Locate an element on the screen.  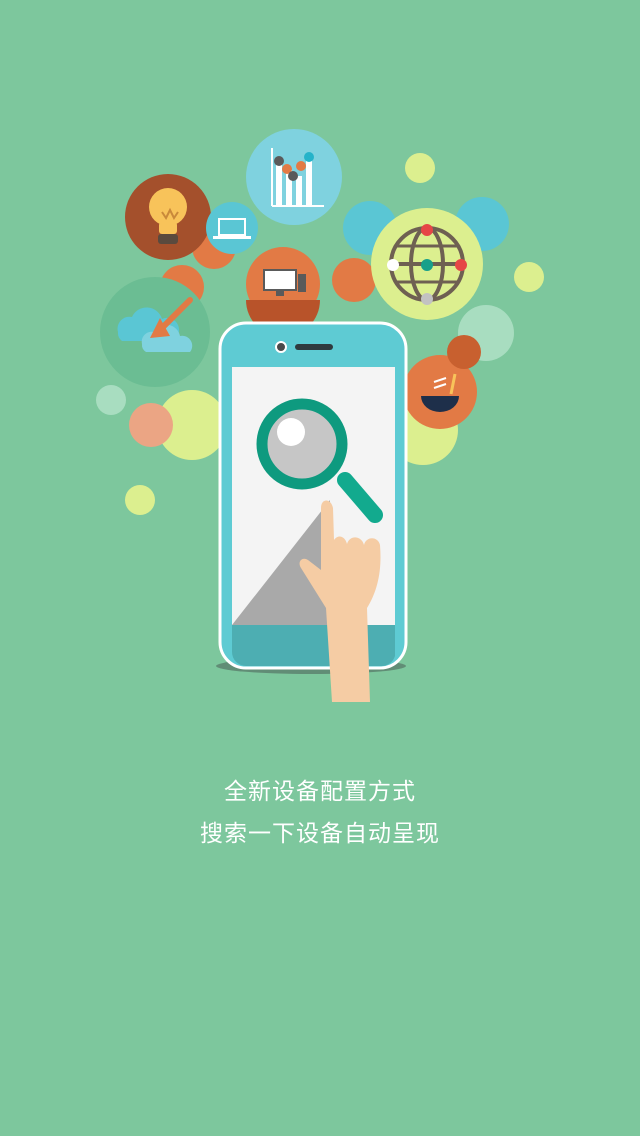
globe-network-icon is located at coordinates (427, 264).